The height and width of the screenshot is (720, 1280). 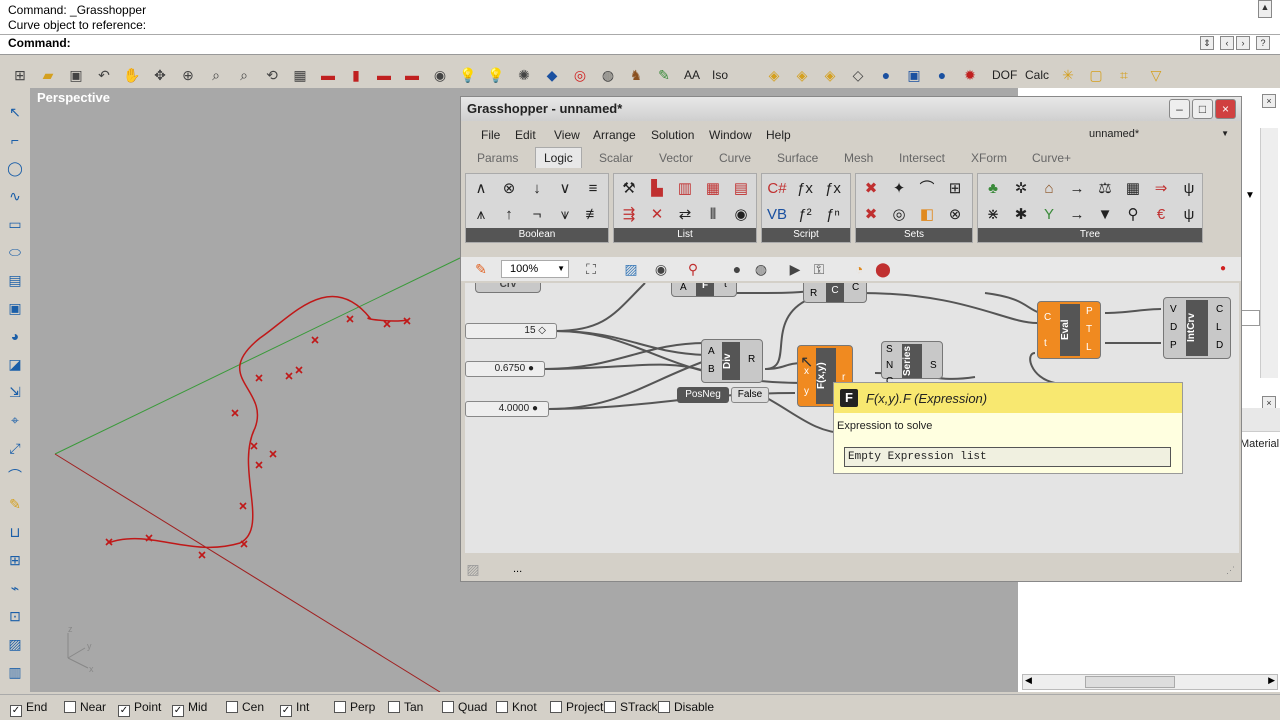 What do you see at coordinates (989, 158) in the screenshot?
I see `tab-xform: XForm` at bounding box center [989, 158].